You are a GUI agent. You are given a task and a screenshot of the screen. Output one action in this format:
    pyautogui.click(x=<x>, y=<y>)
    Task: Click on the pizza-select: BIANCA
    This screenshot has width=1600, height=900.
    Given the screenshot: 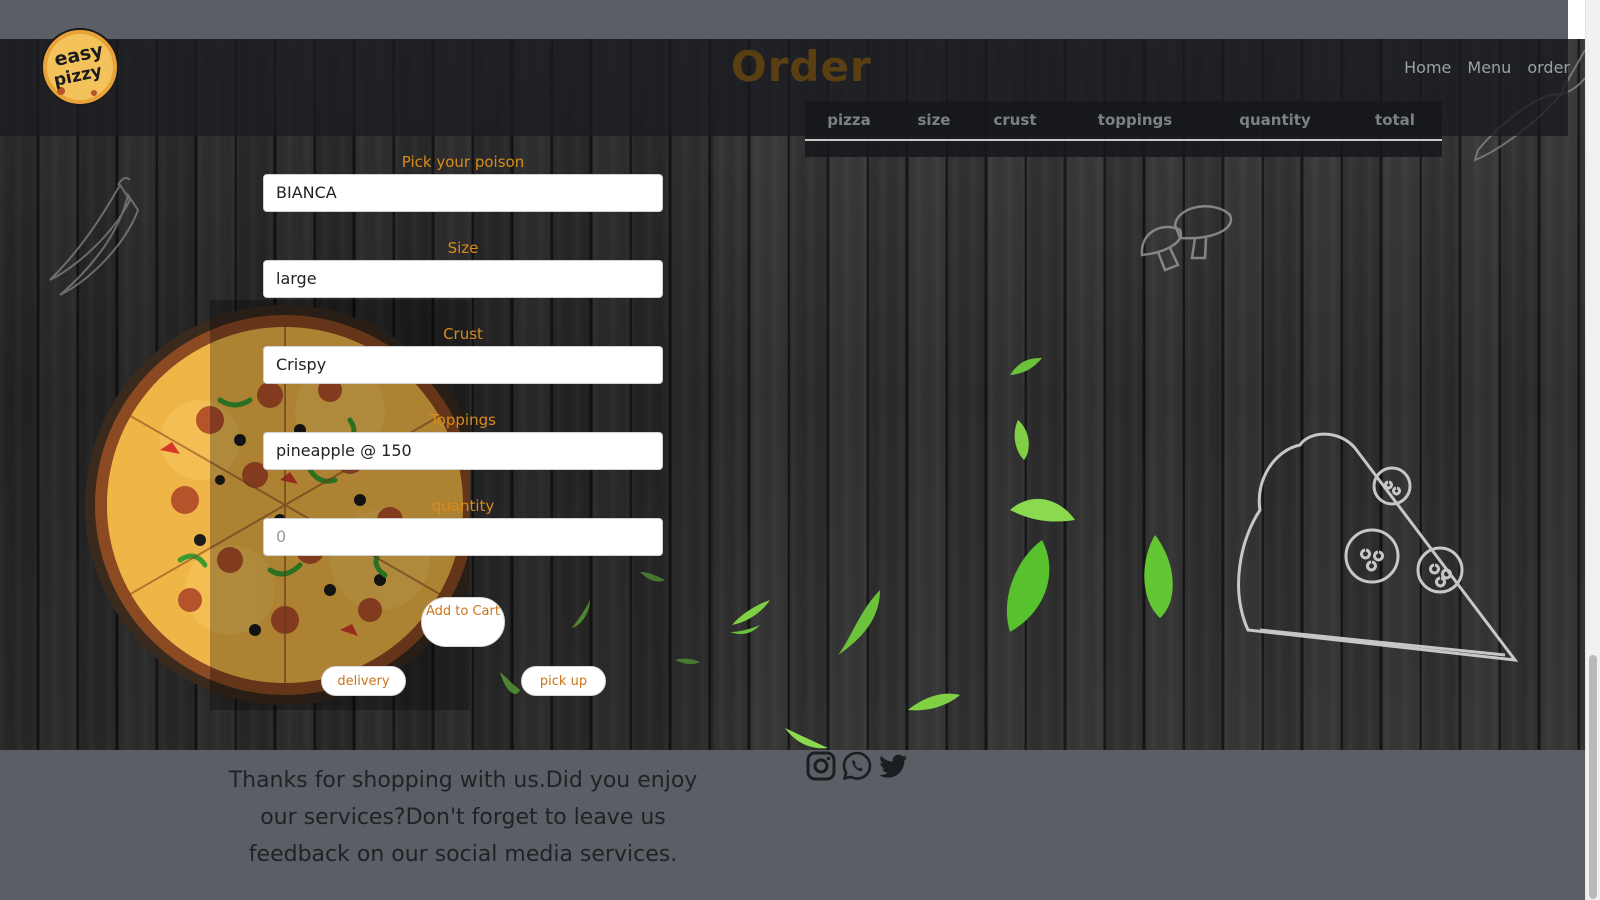 What is the action you would take?
    pyautogui.click(x=463, y=193)
    